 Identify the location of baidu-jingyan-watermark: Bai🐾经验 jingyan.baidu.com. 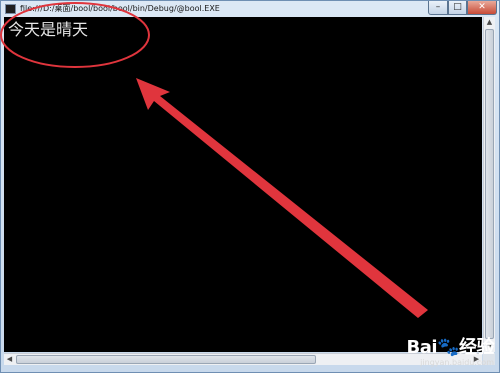
(450, 352).